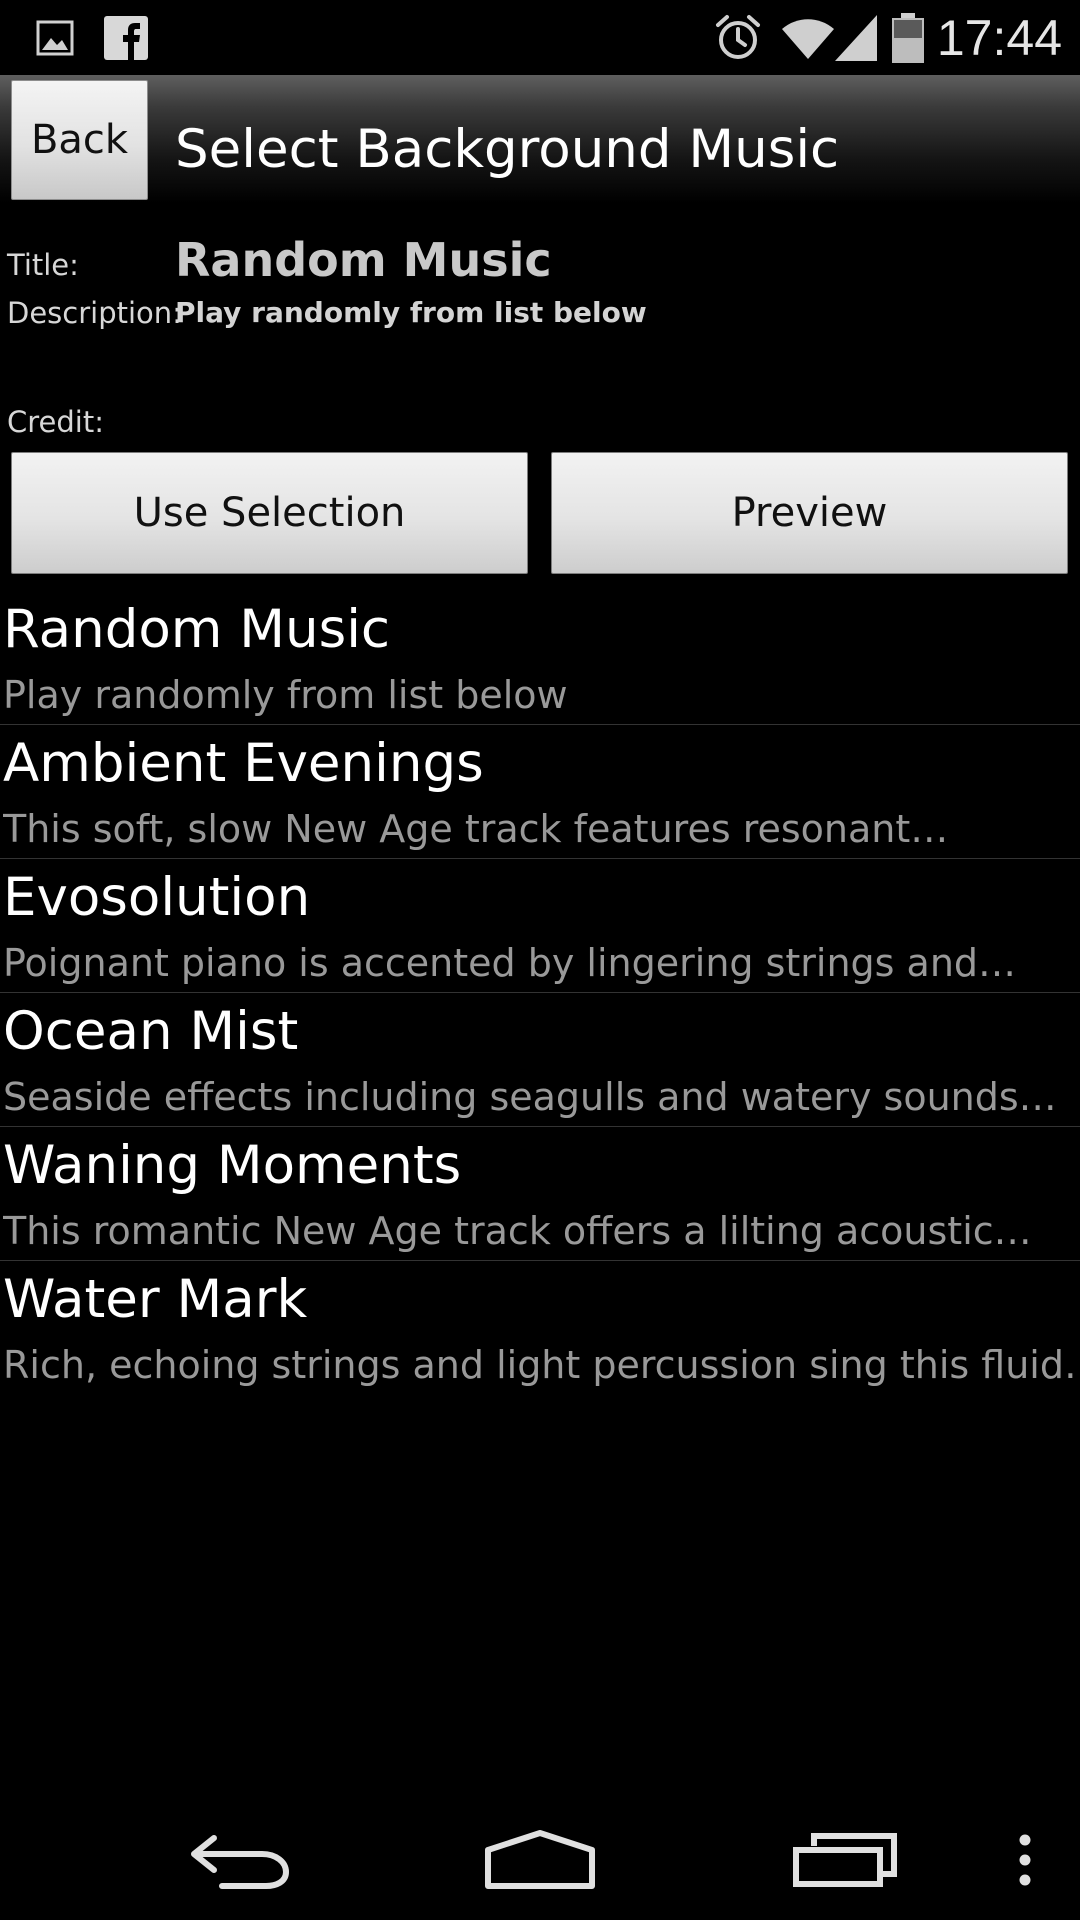 The image size is (1080, 1920). What do you see at coordinates (808, 37) in the screenshot?
I see `wifi-icon` at bounding box center [808, 37].